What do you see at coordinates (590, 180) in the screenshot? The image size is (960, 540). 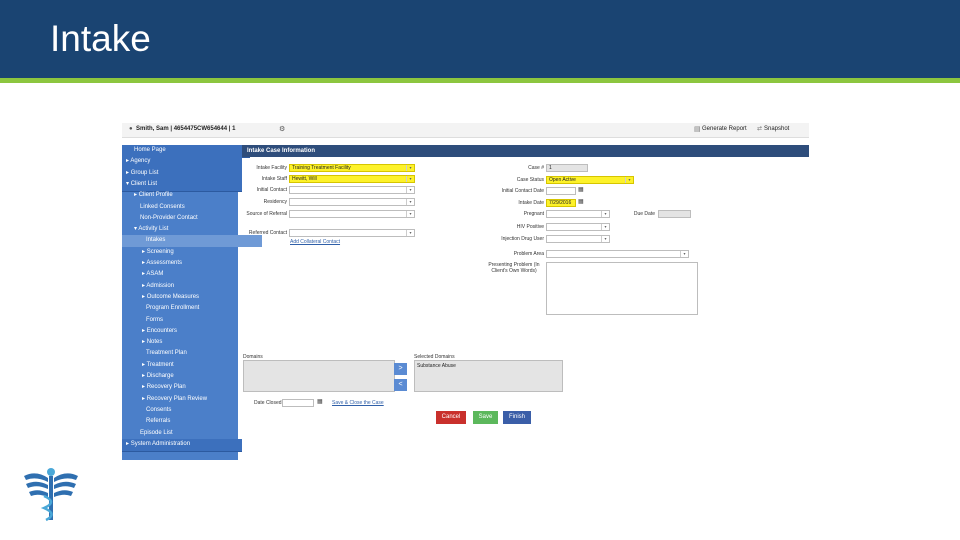 I see `case-status-select: Open Active ▾` at bounding box center [590, 180].